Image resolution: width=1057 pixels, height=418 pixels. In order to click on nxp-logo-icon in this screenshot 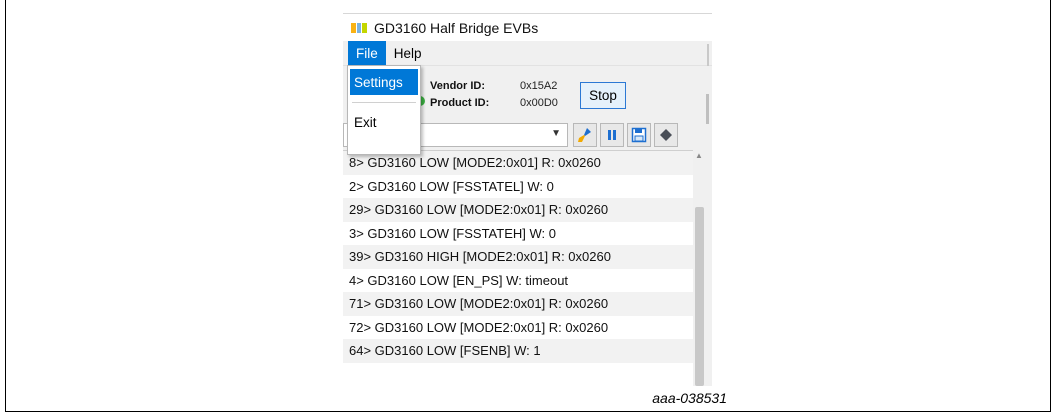, I will do `click(359, 27)`.